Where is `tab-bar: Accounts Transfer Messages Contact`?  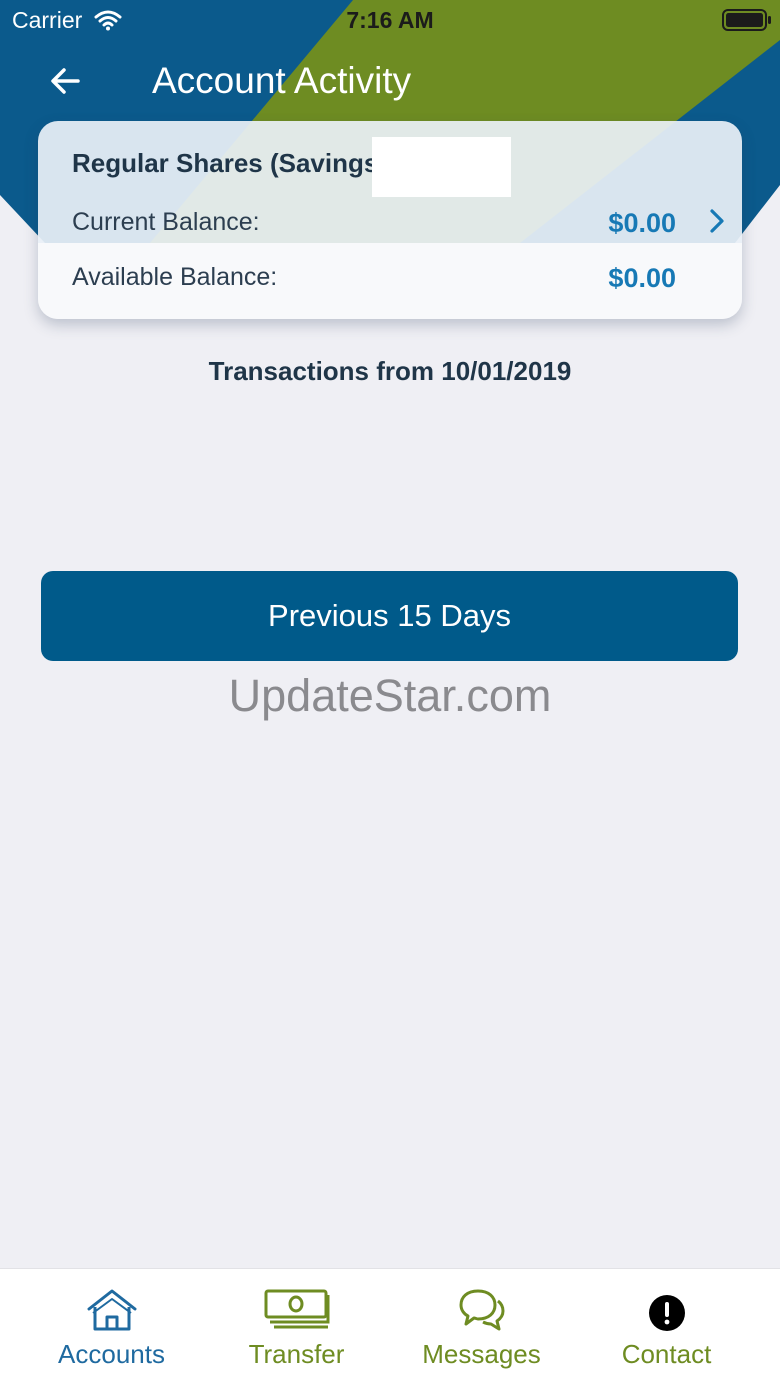
tab-bar: Accounts Transfer Messages Contact is located at coordinates (390, 1328).